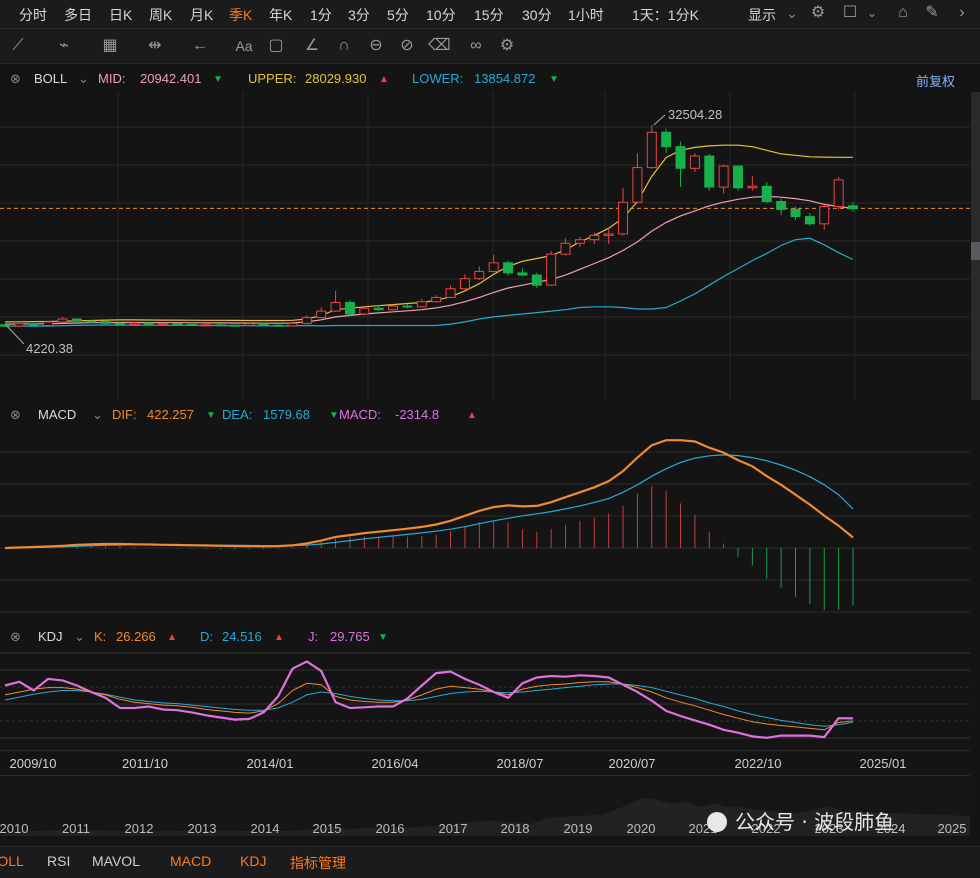 The image size is (980, 878). I want to click on kdj-d-label: D:, so click(206, 636).